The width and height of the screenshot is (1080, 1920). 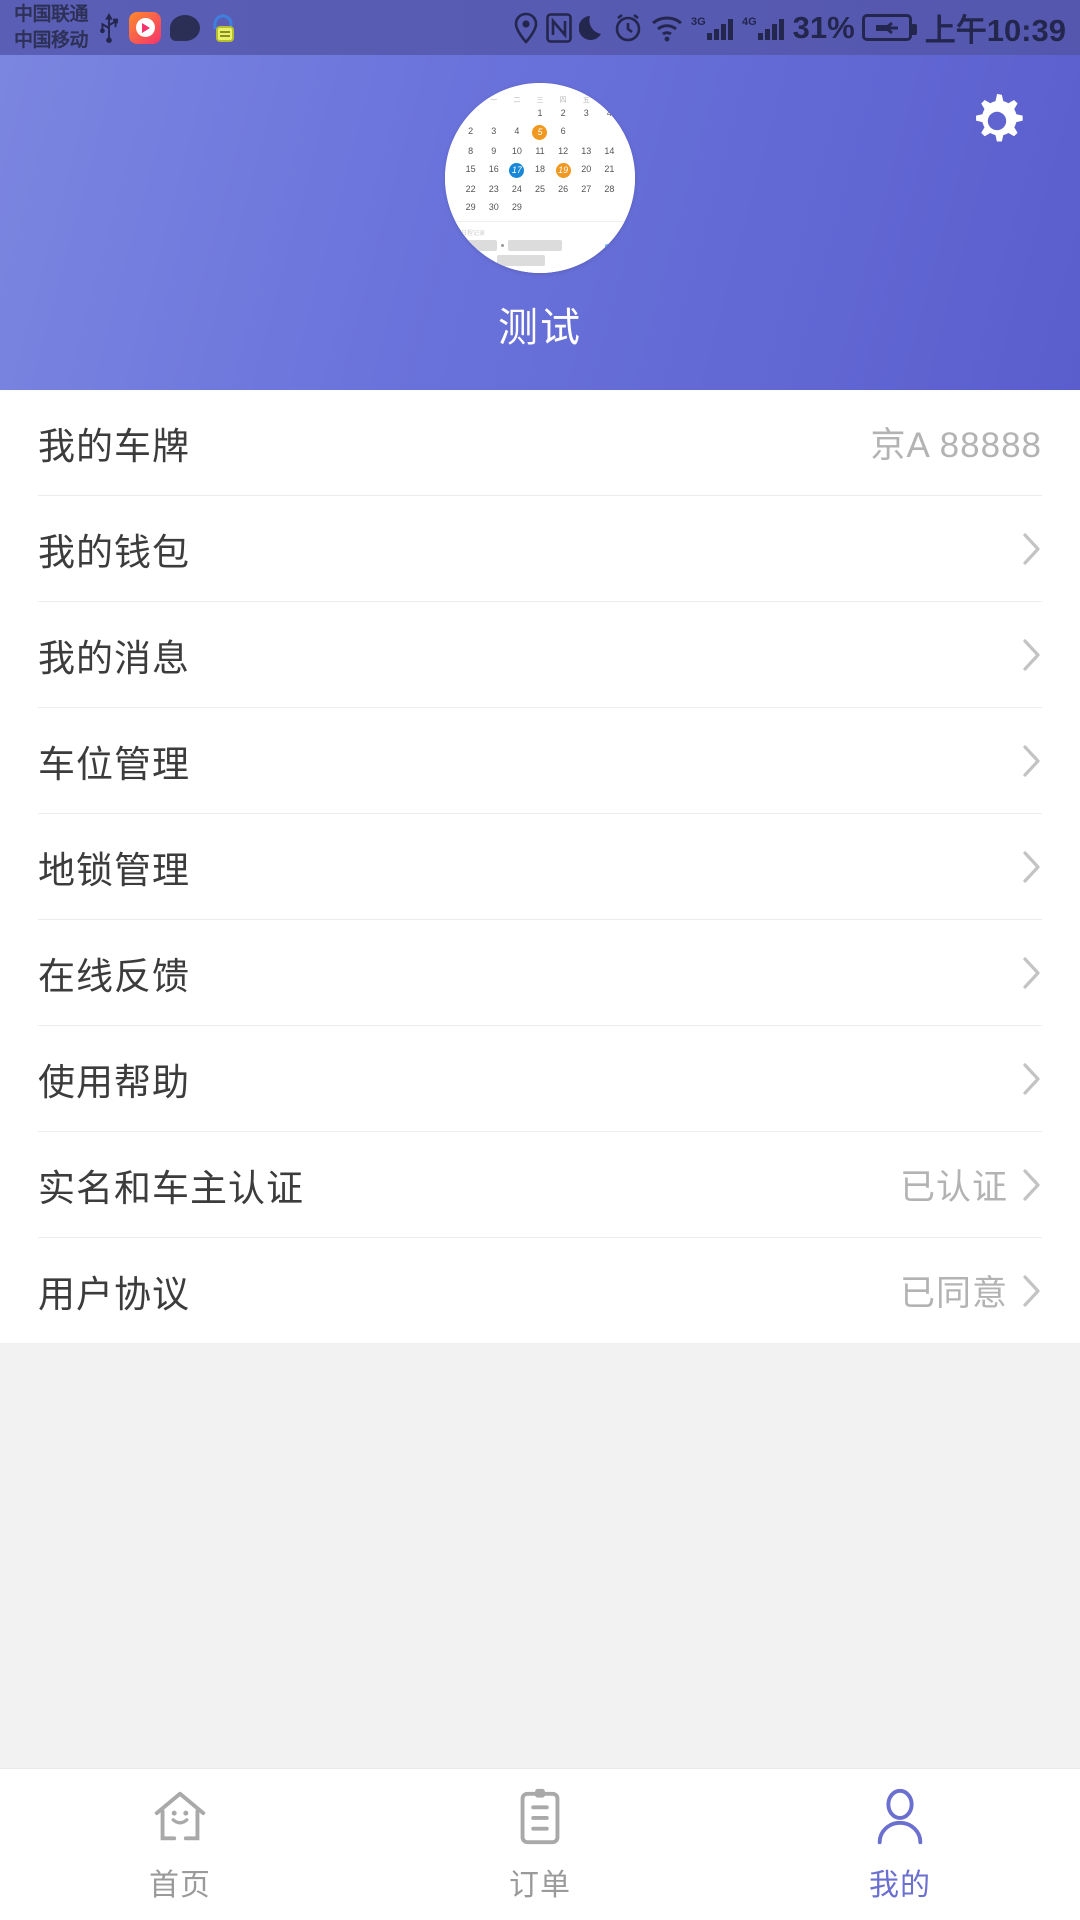 I want to click on bottom-tab-bar: 首页 订单 我的, so click(x=540, y=1844).